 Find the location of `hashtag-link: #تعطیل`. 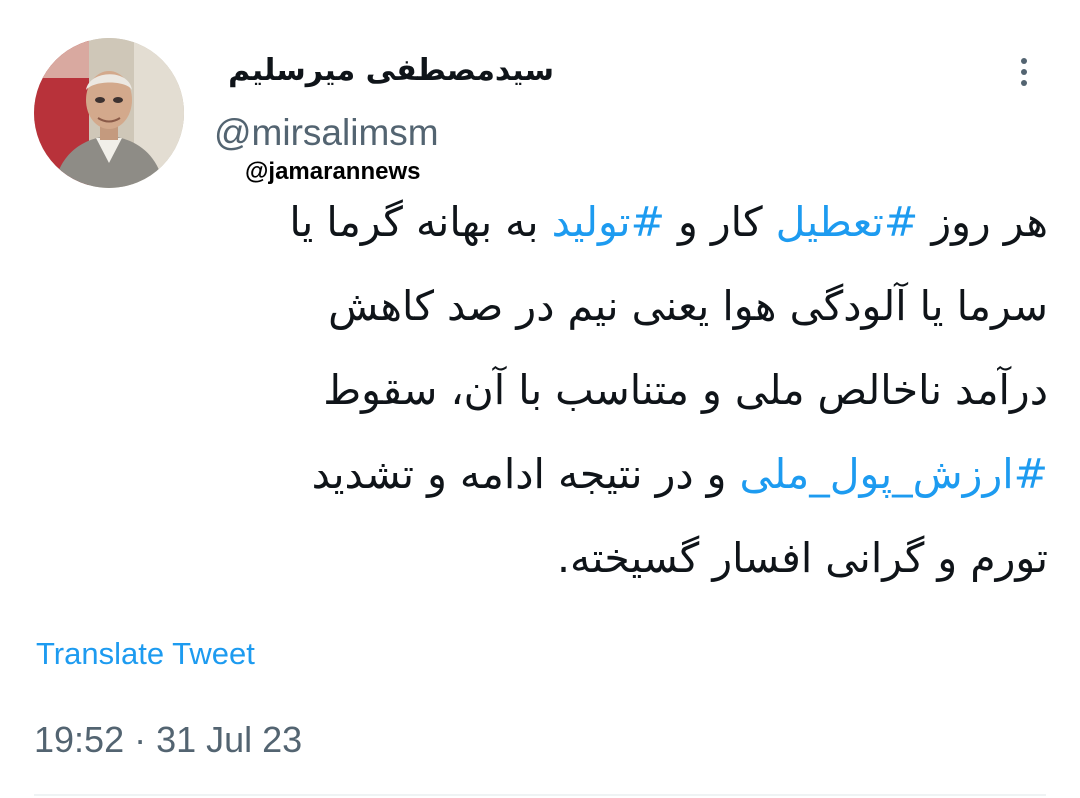

hashtag-link: #تعطیل is located at coordinates (847, 222).